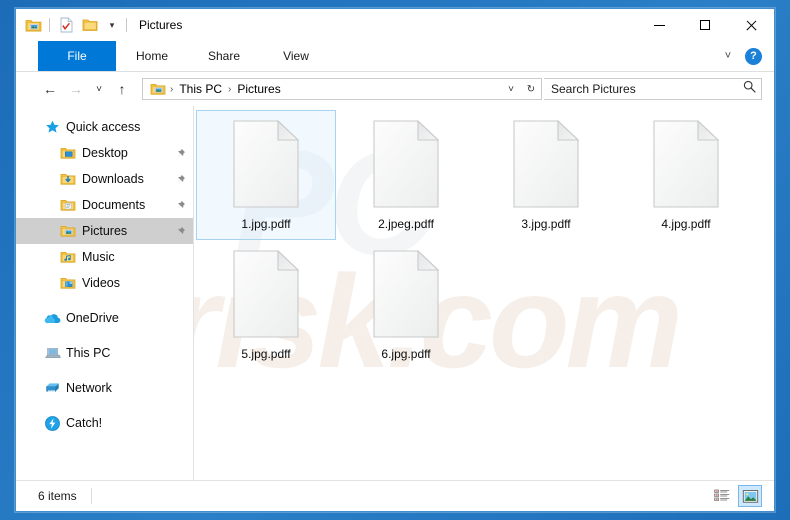 The height and width of the screenshot is (520, 790). What do you see at coordinates (258, 89) in the screenshot?
I see `breadcrumb-item-pictures: Pictures` at bounding box center [258, 89].